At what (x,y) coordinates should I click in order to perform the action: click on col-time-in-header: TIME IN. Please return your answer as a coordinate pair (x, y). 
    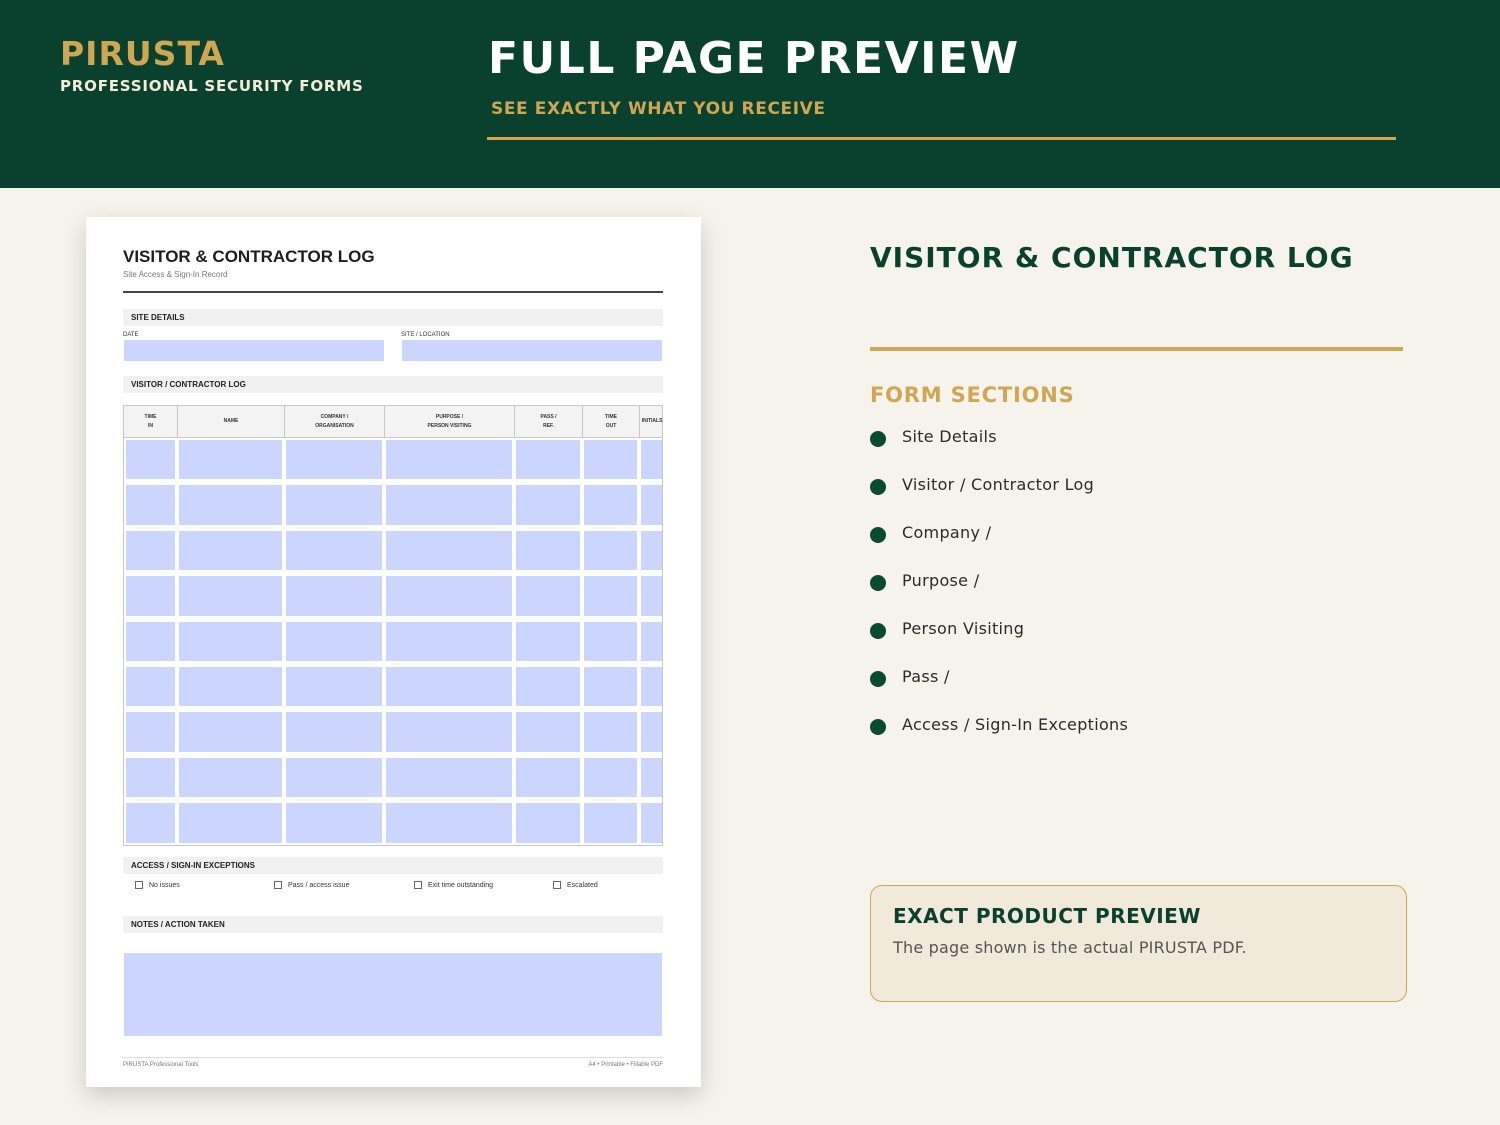
    Looking at the image, I should click on (150, 421).